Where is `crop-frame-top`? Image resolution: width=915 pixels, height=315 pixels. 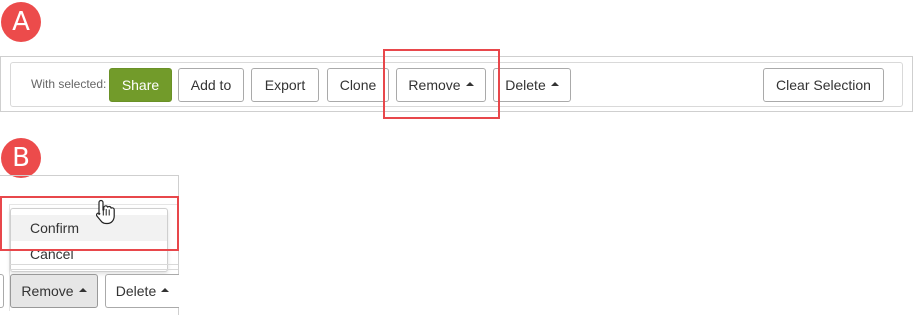 crop-frame-top is located at coordinates (89, 175).